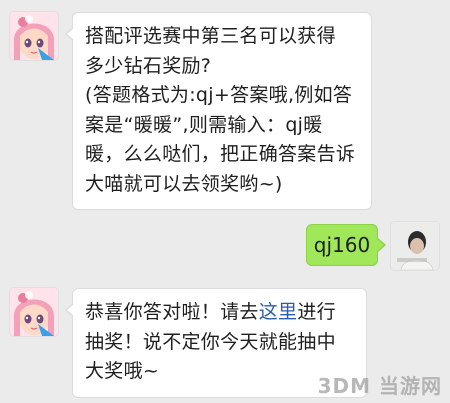 Image resolution: width=450 pixels, height=403 pixels. What do you see at coordinates (184, 183) in the screenshot?
I see `message-line: 大喵就可以去领奖哟~)` at bounding box center [184, 183].